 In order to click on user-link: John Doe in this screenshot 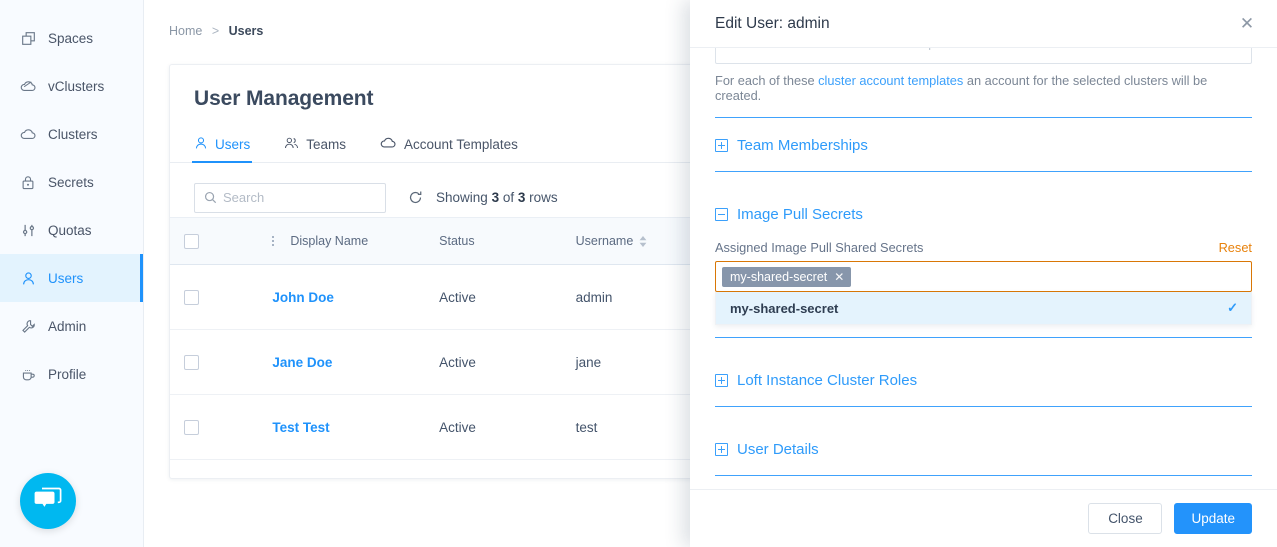, I will do `click(303, 297)`.